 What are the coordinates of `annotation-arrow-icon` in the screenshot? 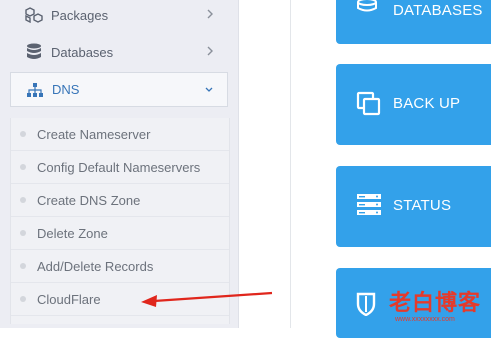 It's located at (207, 299).